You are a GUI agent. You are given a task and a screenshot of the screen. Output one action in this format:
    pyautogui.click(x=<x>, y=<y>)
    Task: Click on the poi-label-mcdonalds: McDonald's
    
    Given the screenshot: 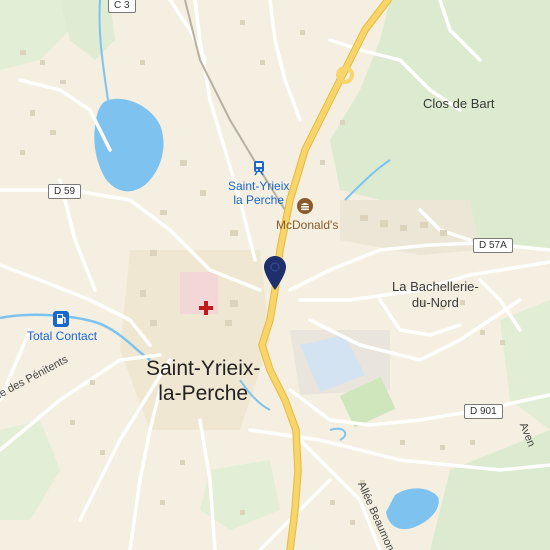 What is the action you would take?
    pyautogui.click(x=307, y=225)
    